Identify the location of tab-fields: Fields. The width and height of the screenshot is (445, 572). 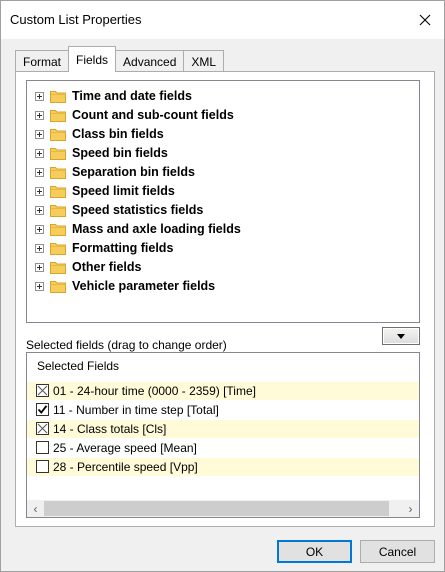
(92, 59).